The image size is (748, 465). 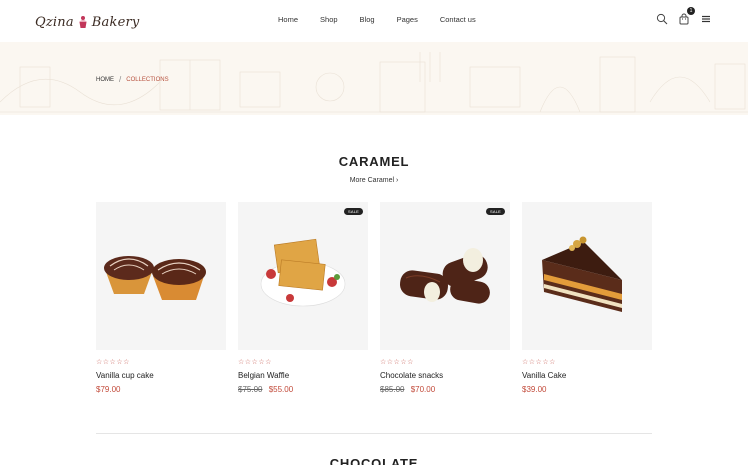 I want to click on logo-text-right: Bakery, so click(x=115, y=22).